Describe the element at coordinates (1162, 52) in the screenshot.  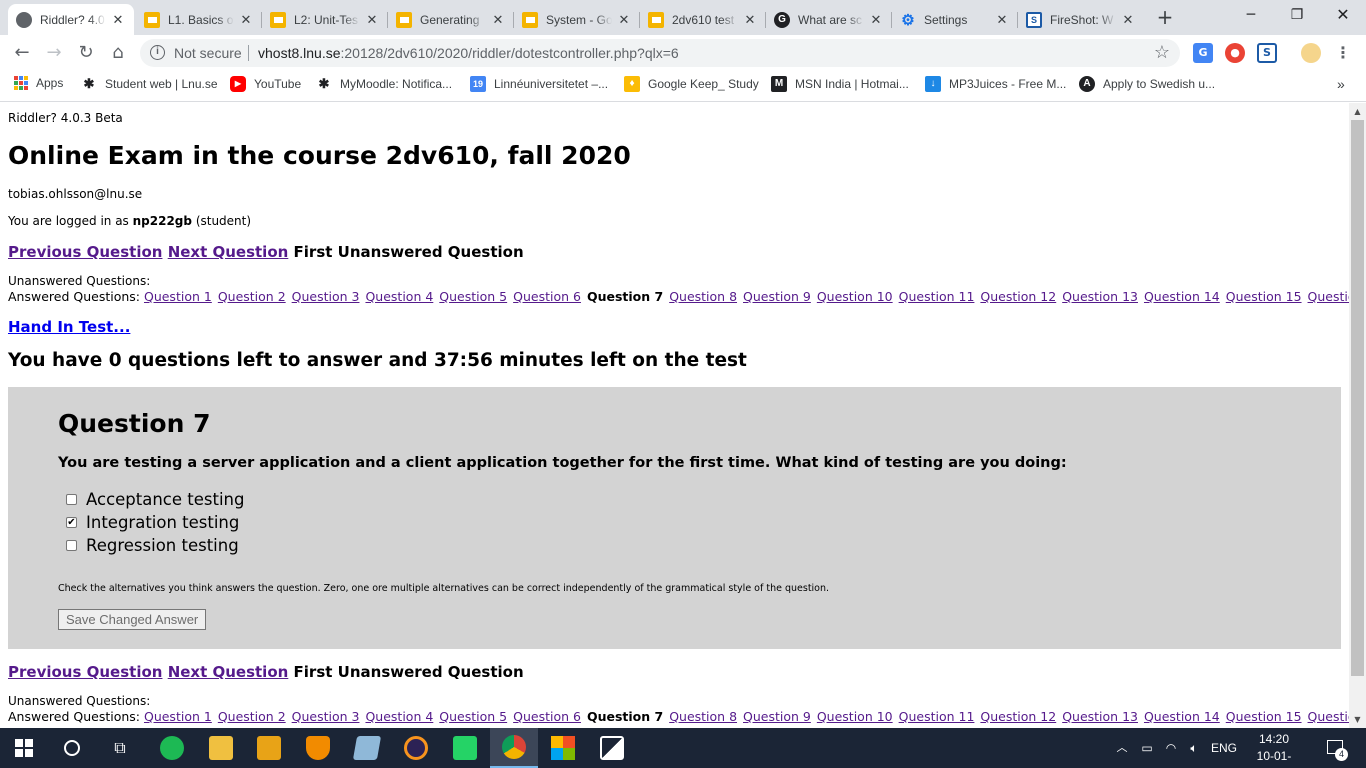
I see `bookmark-star-icon: ☆` at that location.